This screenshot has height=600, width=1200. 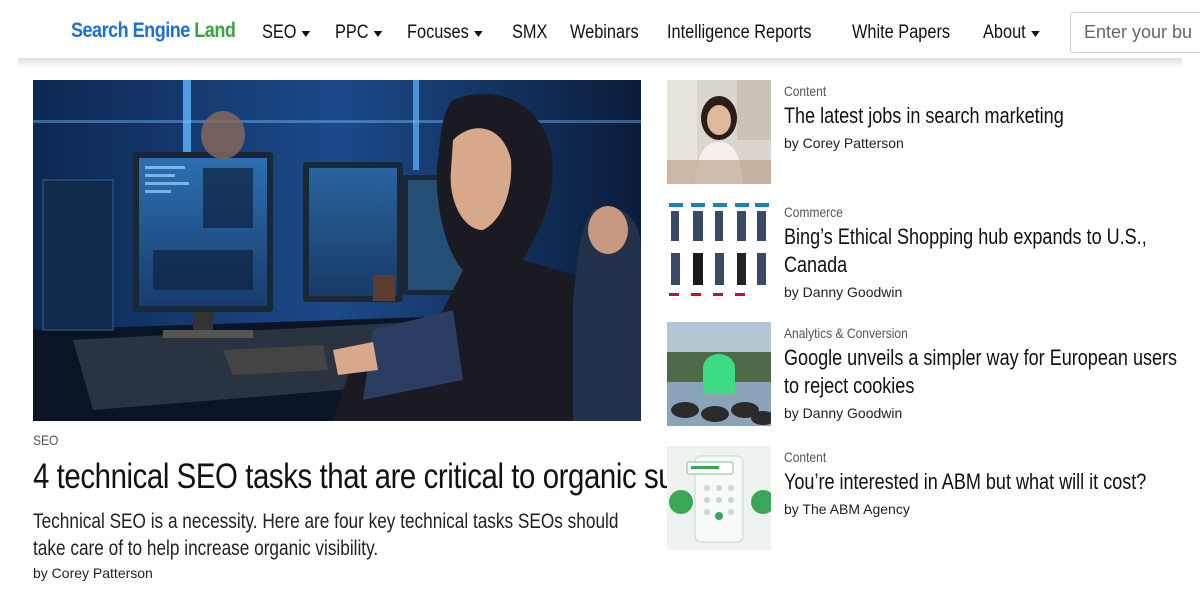 What do you see at coordinates (130, 30) in the screenshot?
I see `logo-text-primary: Search Engine` at bounding box center [130, 30].